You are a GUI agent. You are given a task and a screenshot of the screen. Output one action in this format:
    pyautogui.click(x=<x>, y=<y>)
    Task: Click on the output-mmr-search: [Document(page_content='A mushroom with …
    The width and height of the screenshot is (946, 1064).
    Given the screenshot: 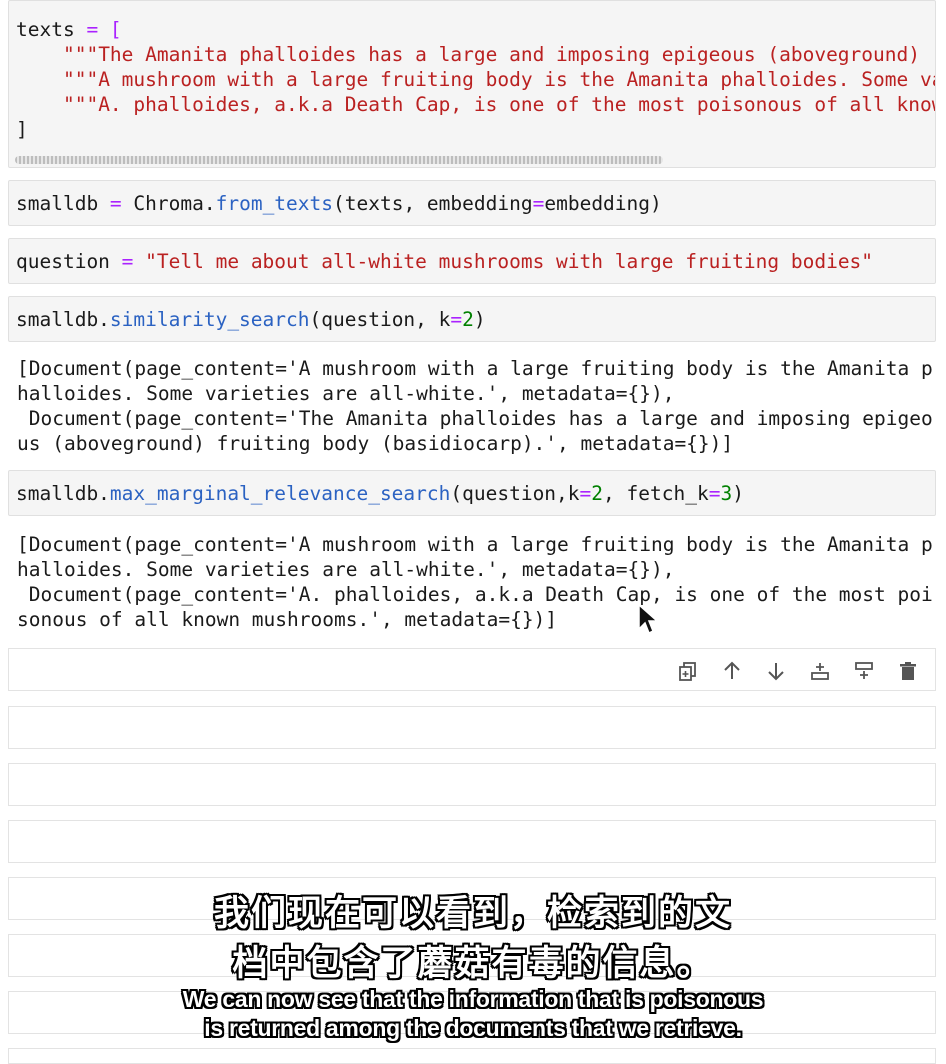 What is the action you would take?
    pyautogui.click(x=473, y=582)
    